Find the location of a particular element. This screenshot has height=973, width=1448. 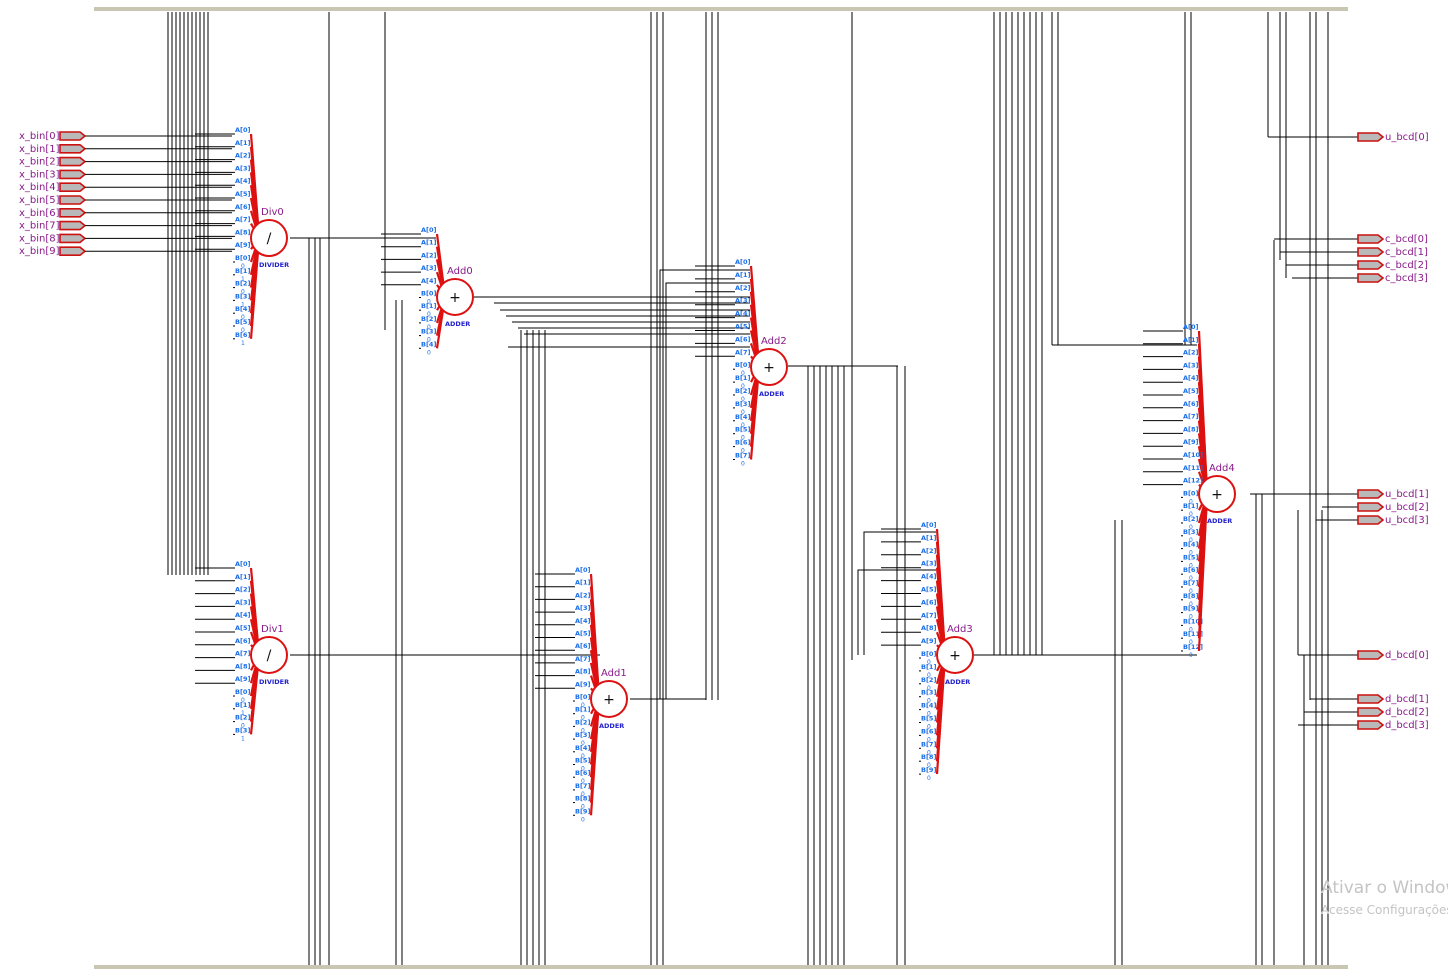

block-add2-type: ADDER is located at coordinates (771, 394).